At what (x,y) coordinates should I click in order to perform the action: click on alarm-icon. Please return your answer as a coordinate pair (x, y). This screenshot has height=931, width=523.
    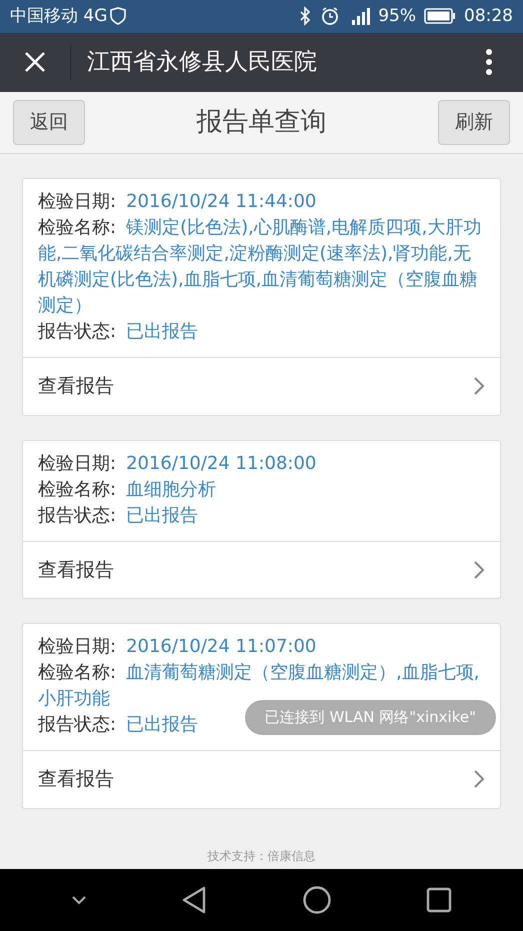
    Looking at the image, I should click on (330, 16).